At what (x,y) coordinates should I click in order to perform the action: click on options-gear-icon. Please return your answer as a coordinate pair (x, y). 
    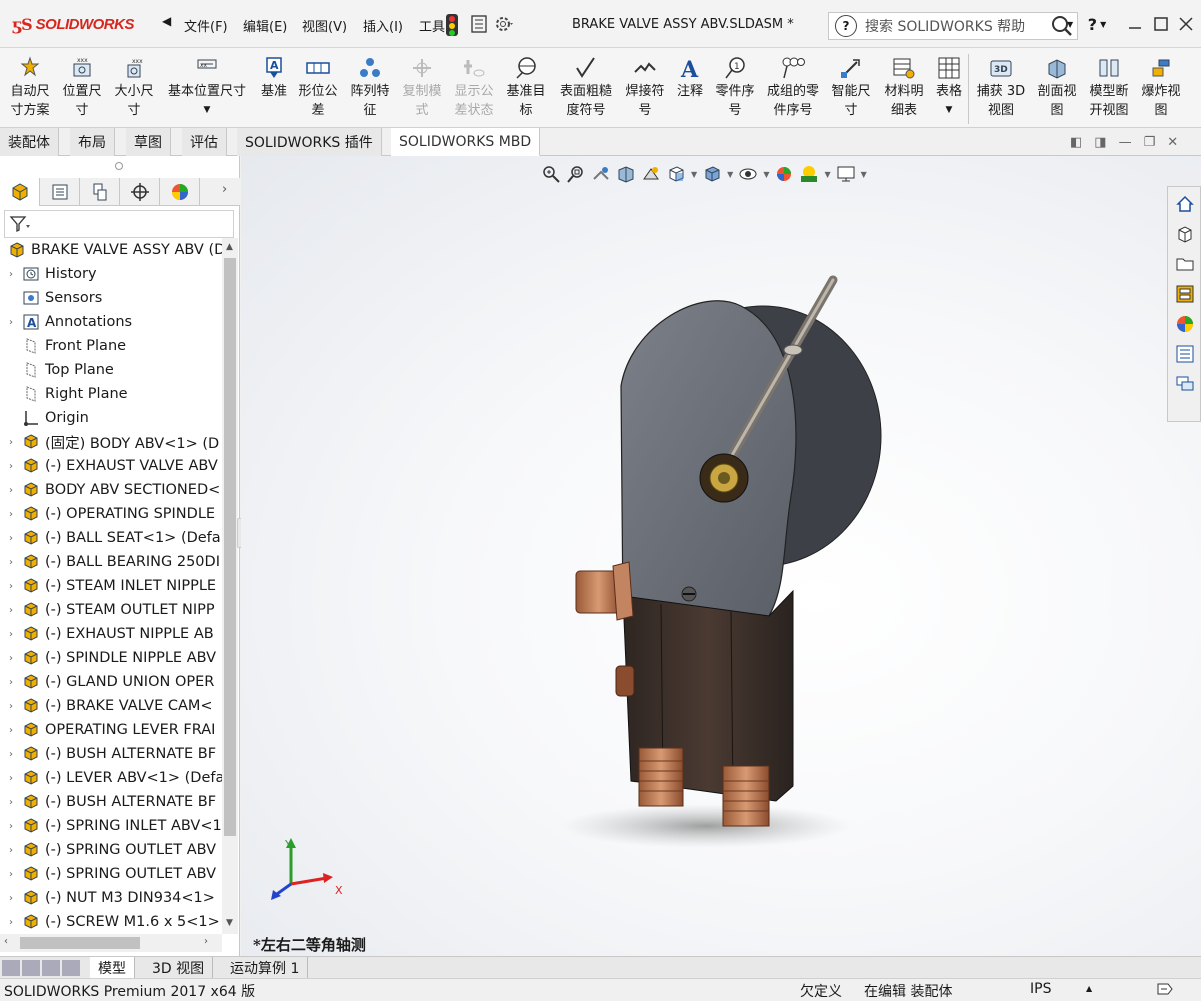
    Looking at the image, I should click on (505, 26).